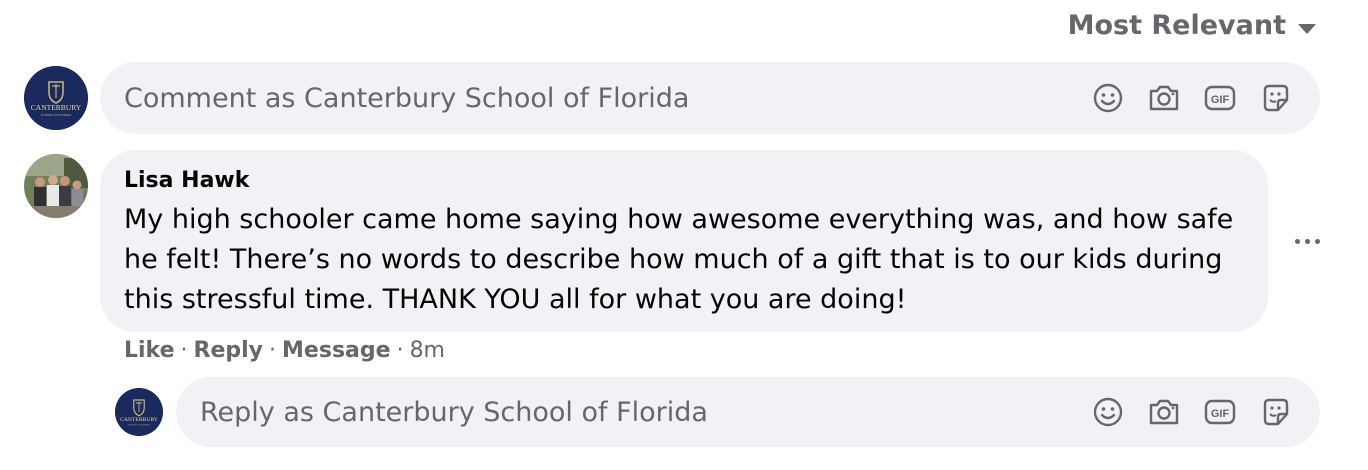 The width and height of the screenshot is (1368, 470). Describe the element at coordinates (1307, 28) in the screenshot. I see `chevron-down-icon` at that location.